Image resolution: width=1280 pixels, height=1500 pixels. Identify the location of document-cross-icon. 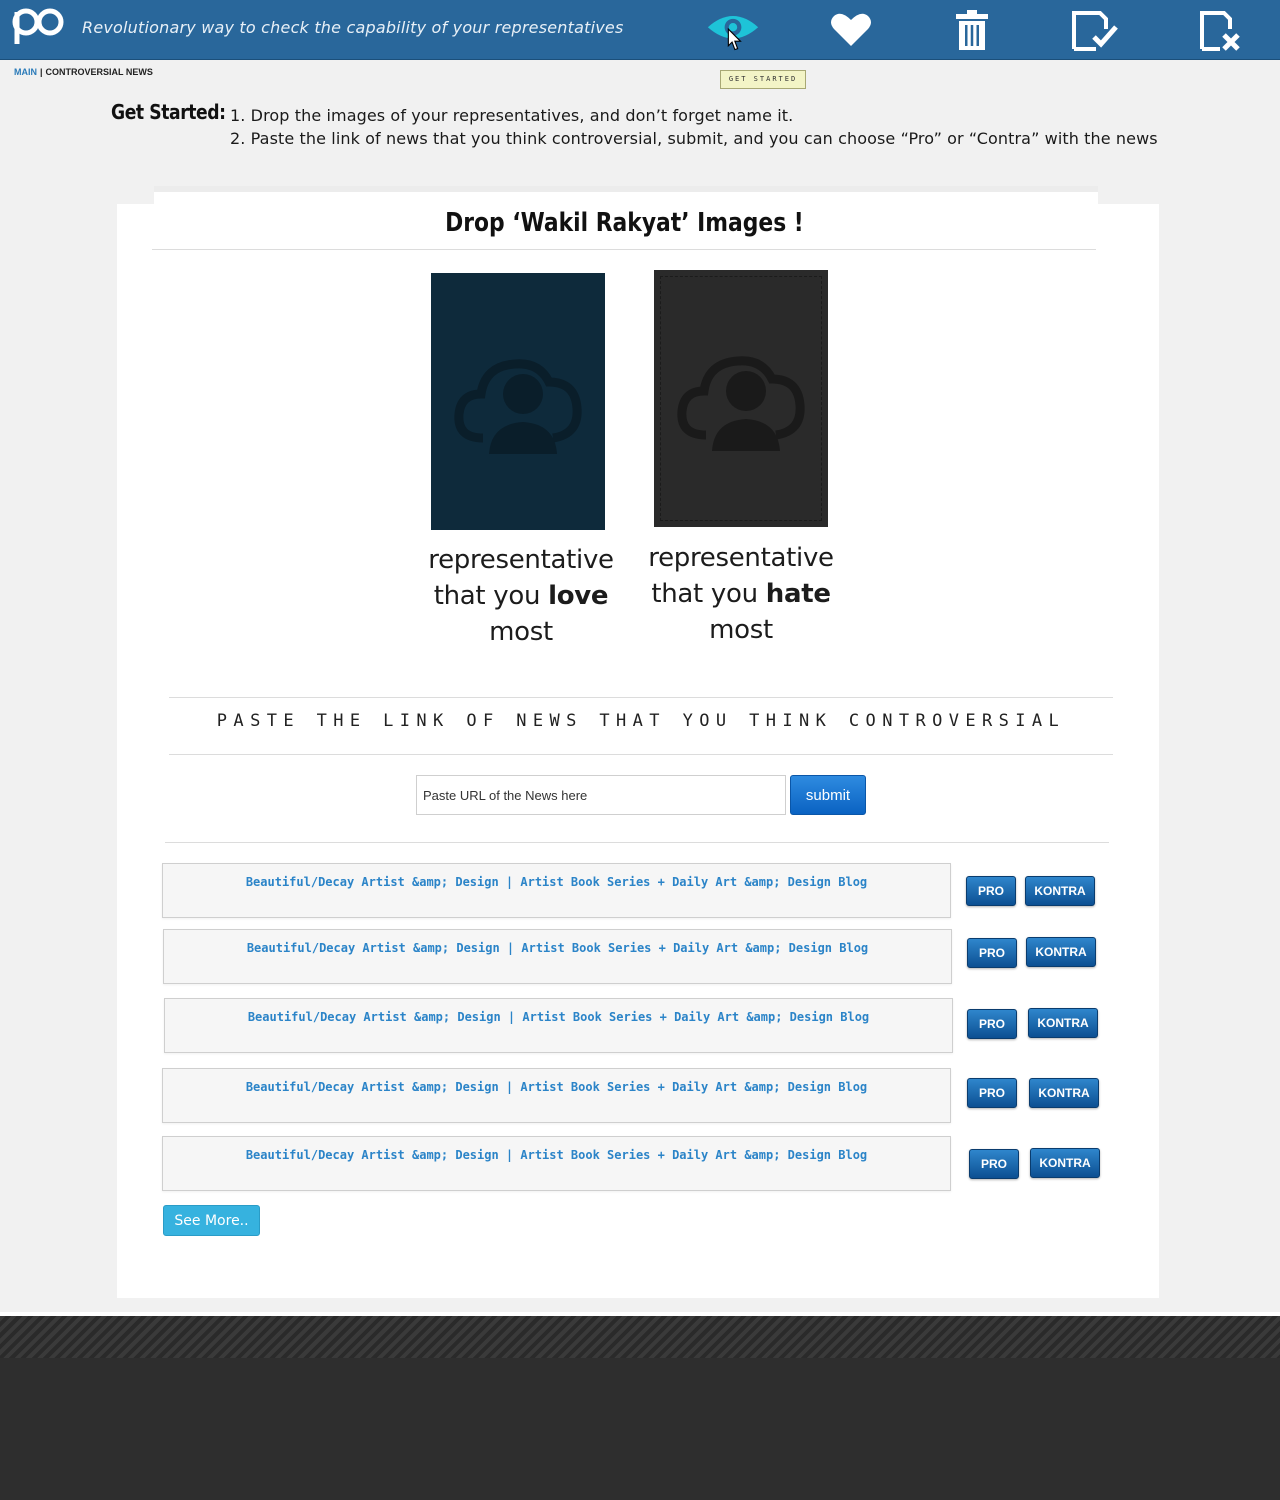
(1220, 31).